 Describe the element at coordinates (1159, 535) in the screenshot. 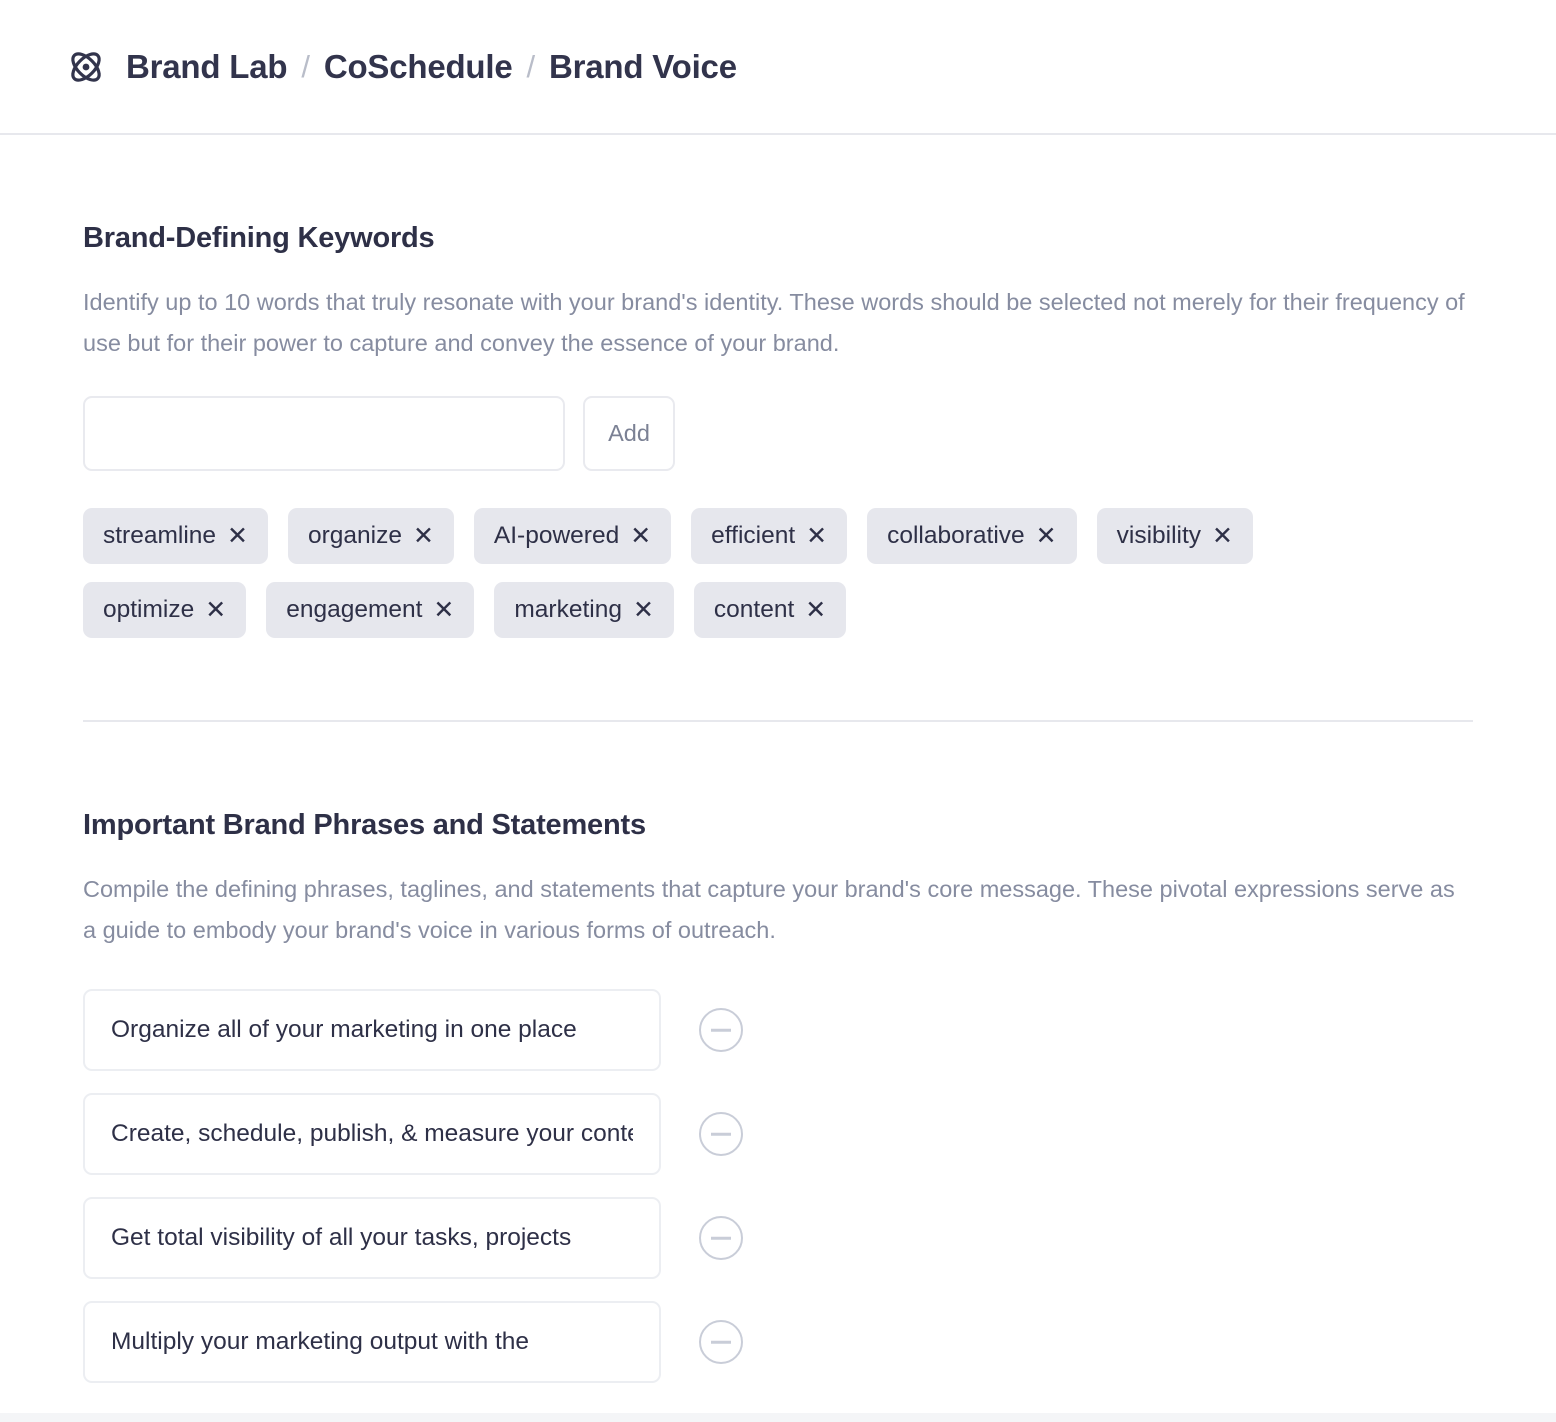

I see `keyword-chip-label: visibility` at that location.